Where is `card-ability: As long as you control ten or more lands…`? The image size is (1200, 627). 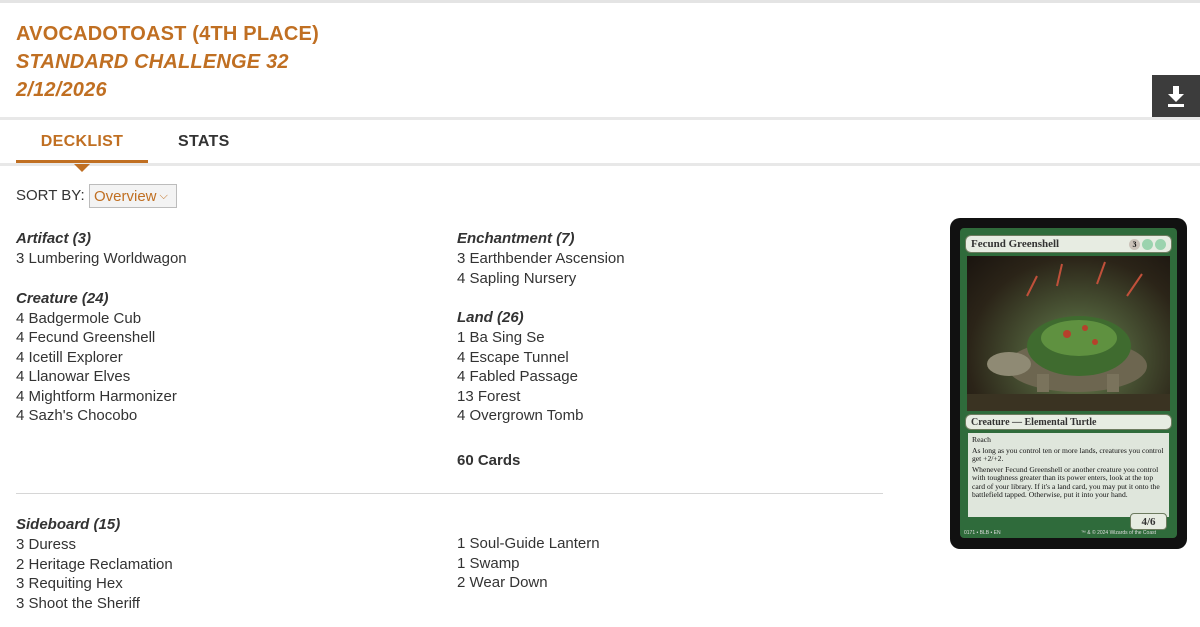 card-ability: As long as you control ten or more lands… is located at coordinates (1068, 454).